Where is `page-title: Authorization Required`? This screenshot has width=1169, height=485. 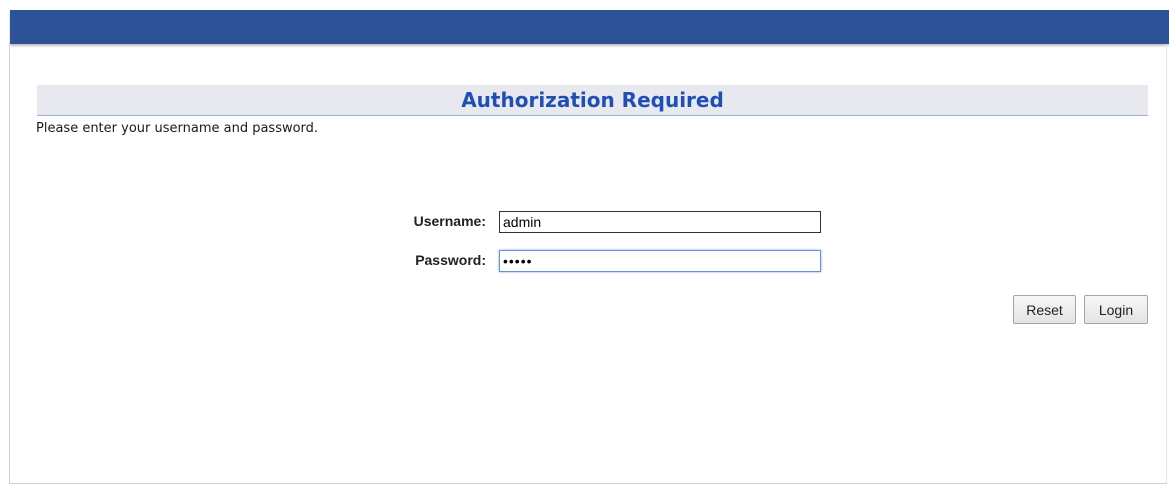
page-title: Authorization Required is located at coordinates (592, 100).